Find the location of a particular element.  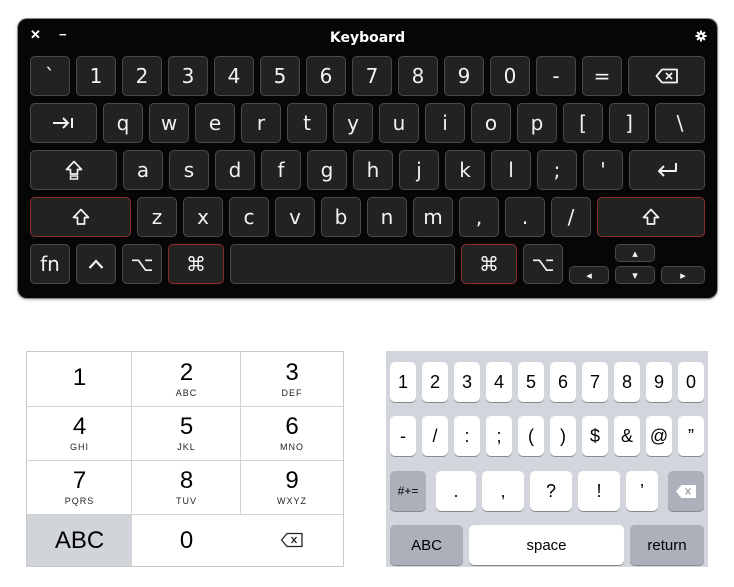

ios-key-return: return is located at coordinates (667, 545).